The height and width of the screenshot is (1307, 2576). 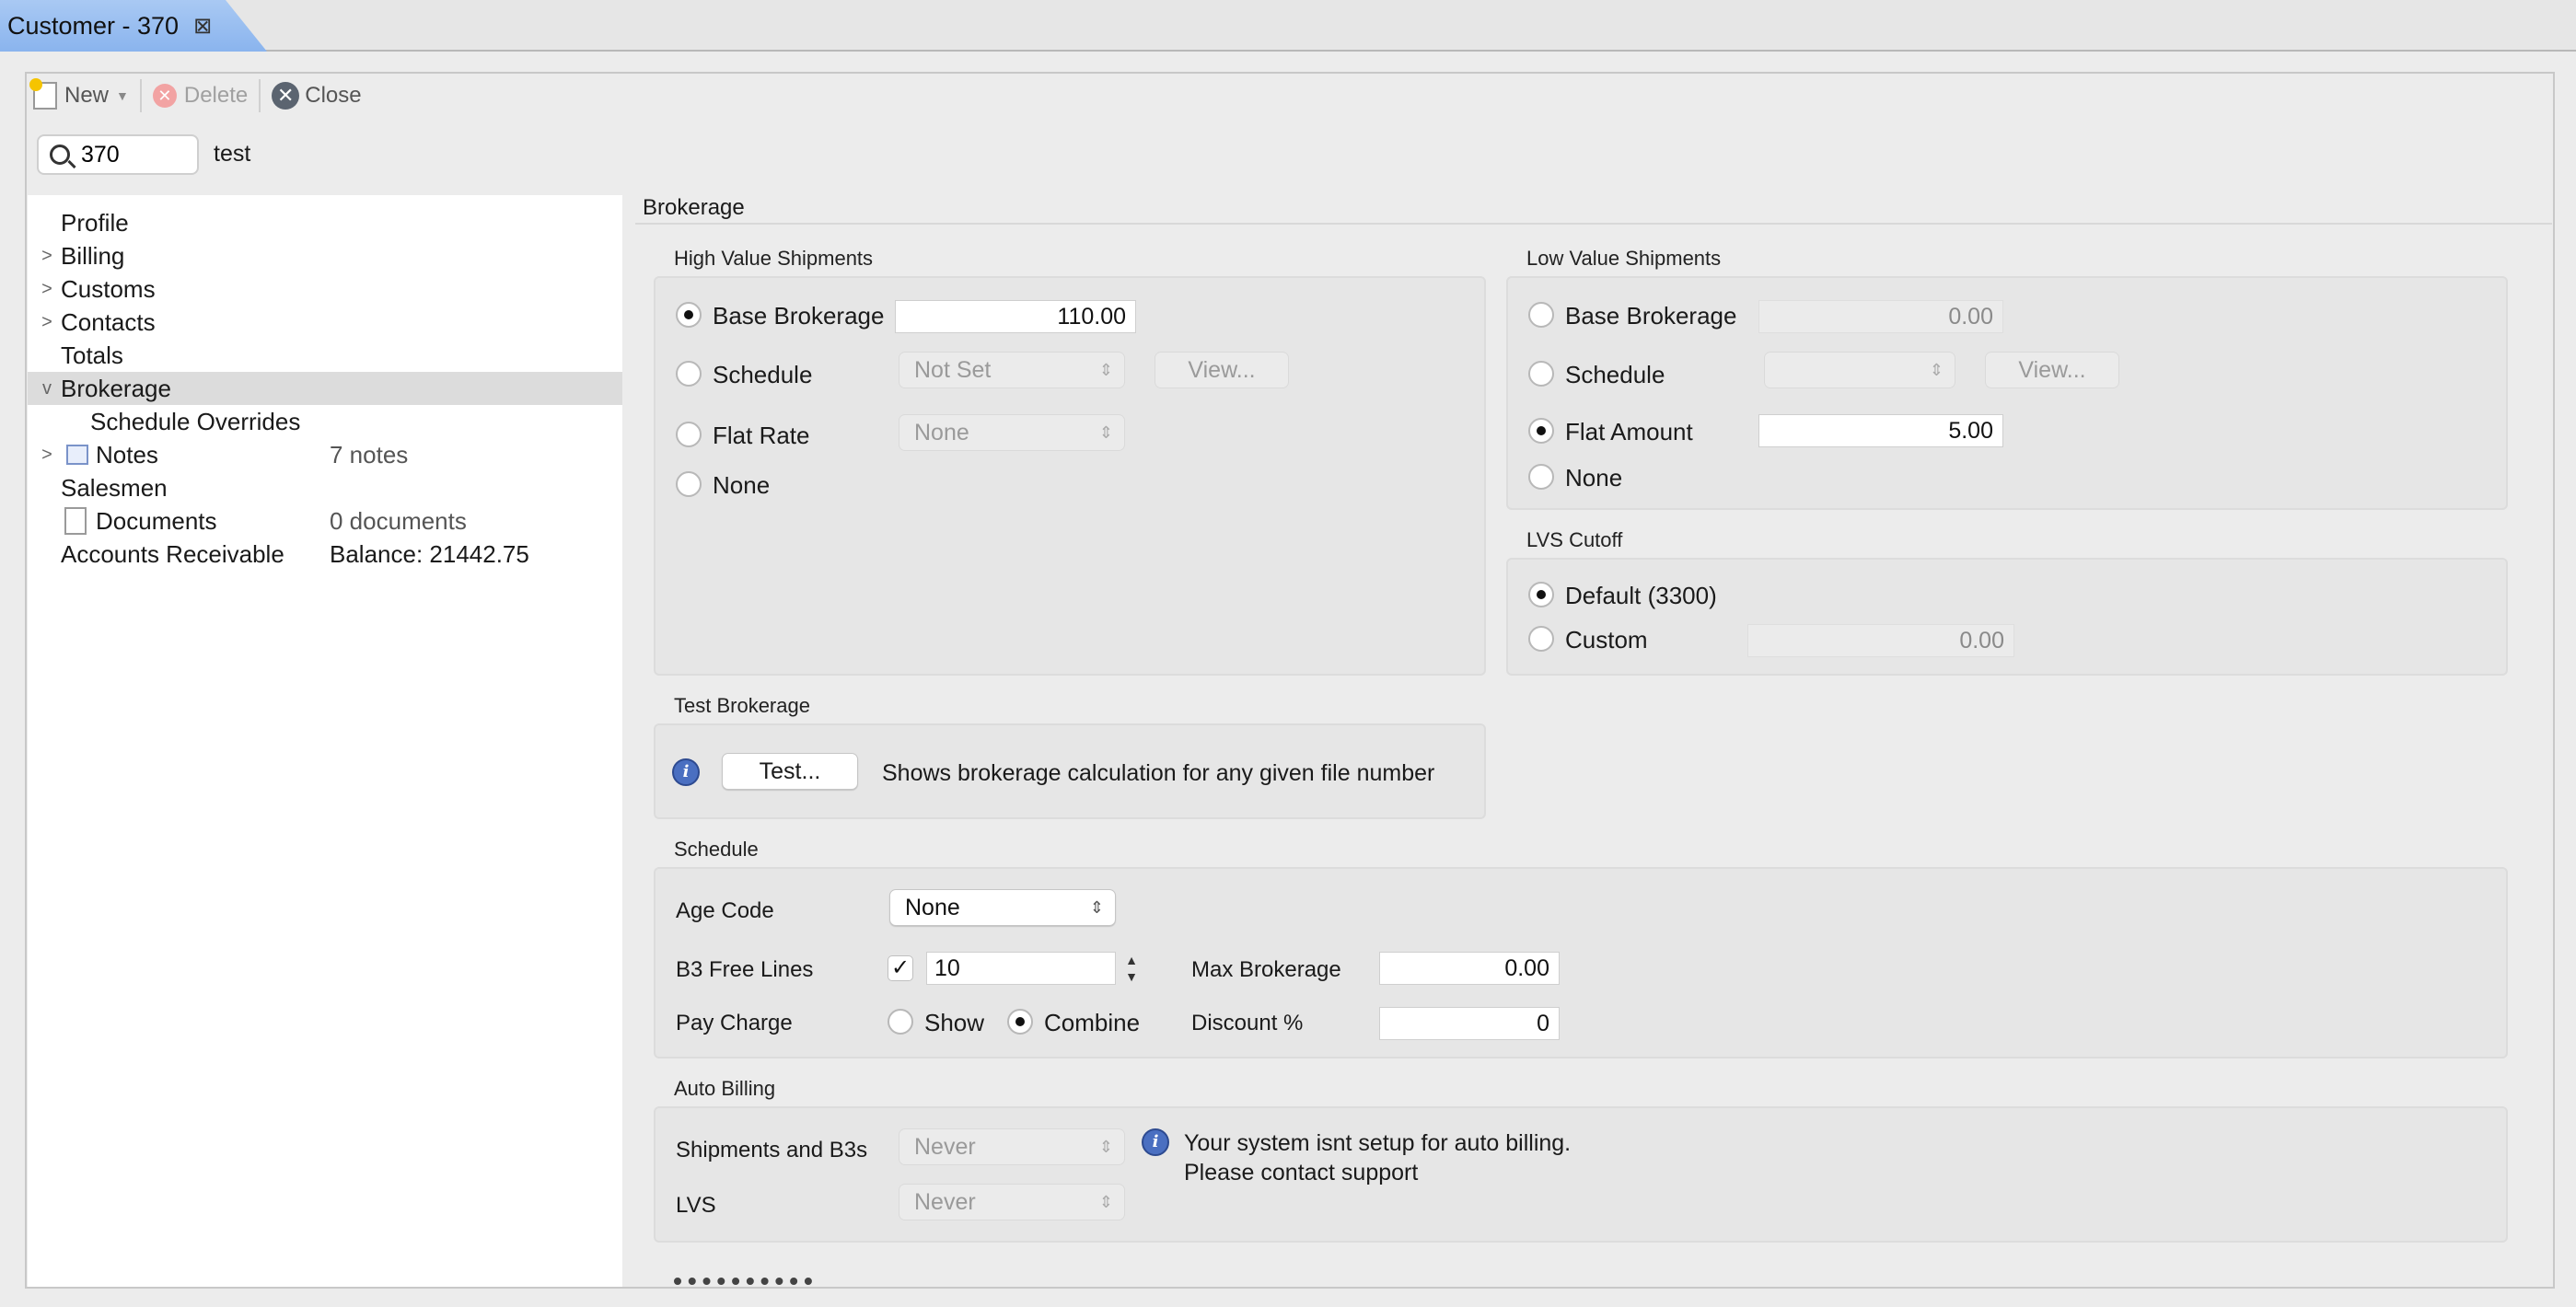 I want to click on delete-button: ✕ Delete, so click(x=200, y=96).